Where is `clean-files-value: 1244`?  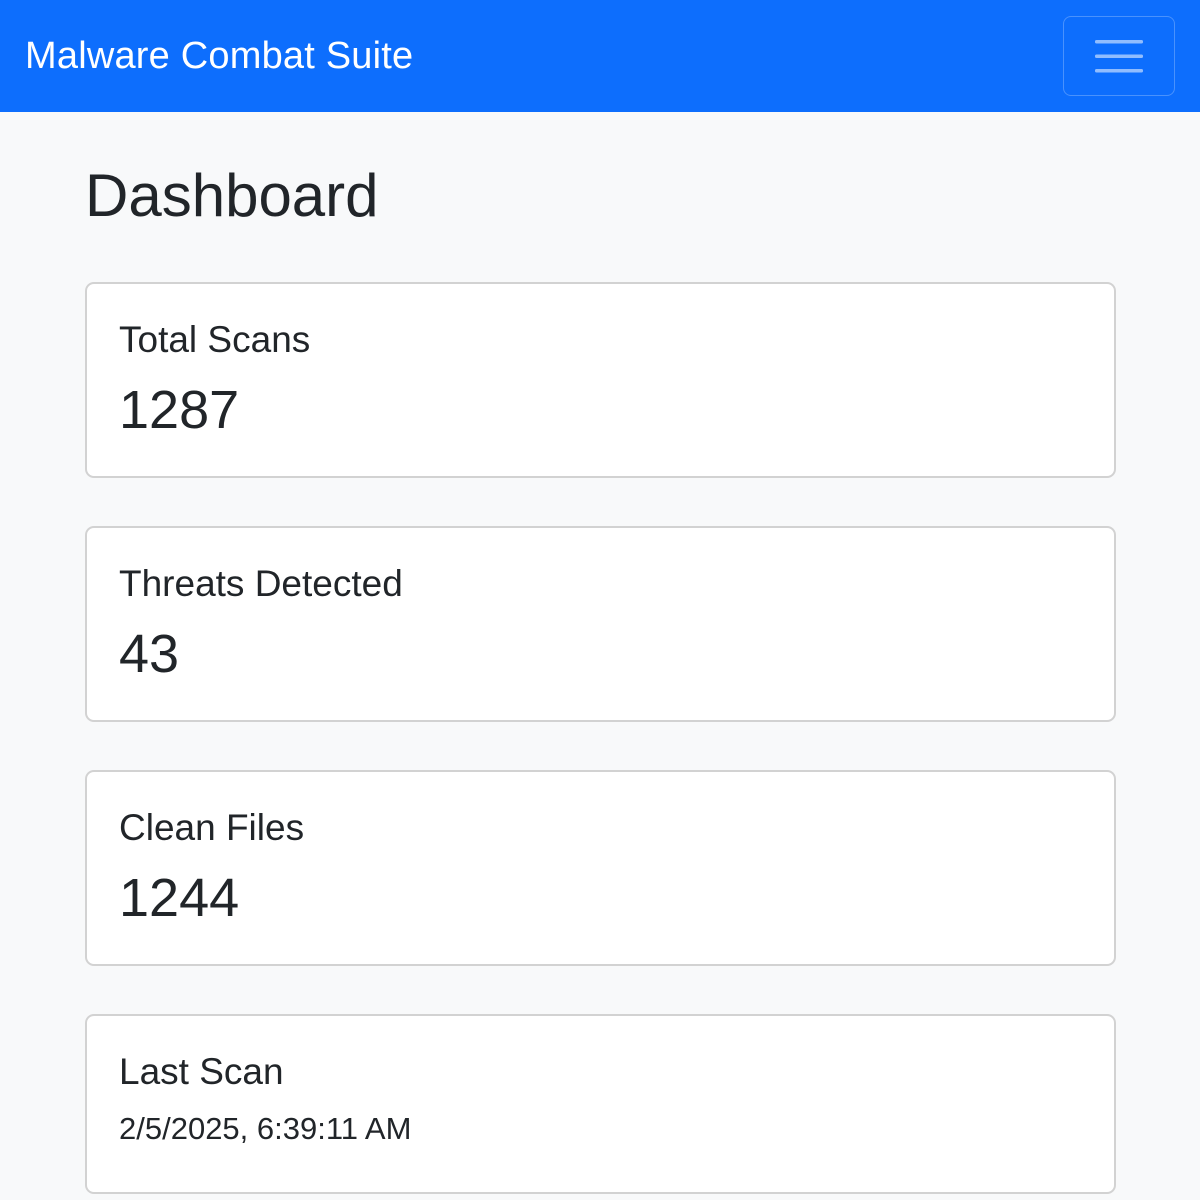 clean-files-value: 1244 is located at coordinates (179, 898).